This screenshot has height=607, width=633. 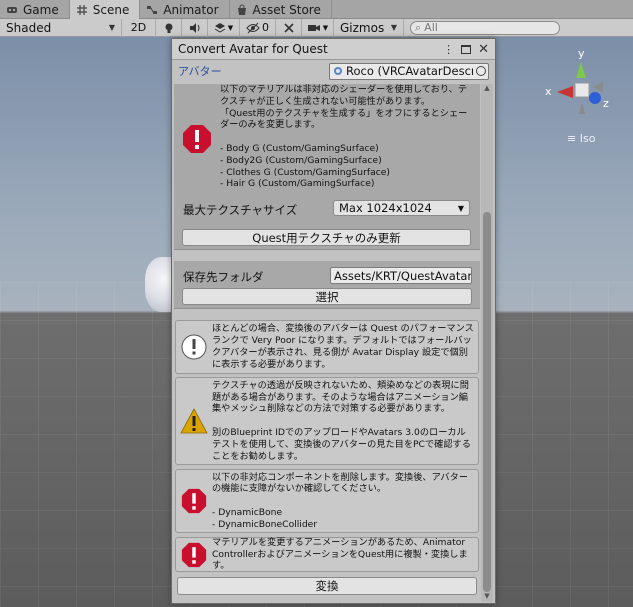 I want to click on more-options-icon: ⋮, so click(x=448, y=49).